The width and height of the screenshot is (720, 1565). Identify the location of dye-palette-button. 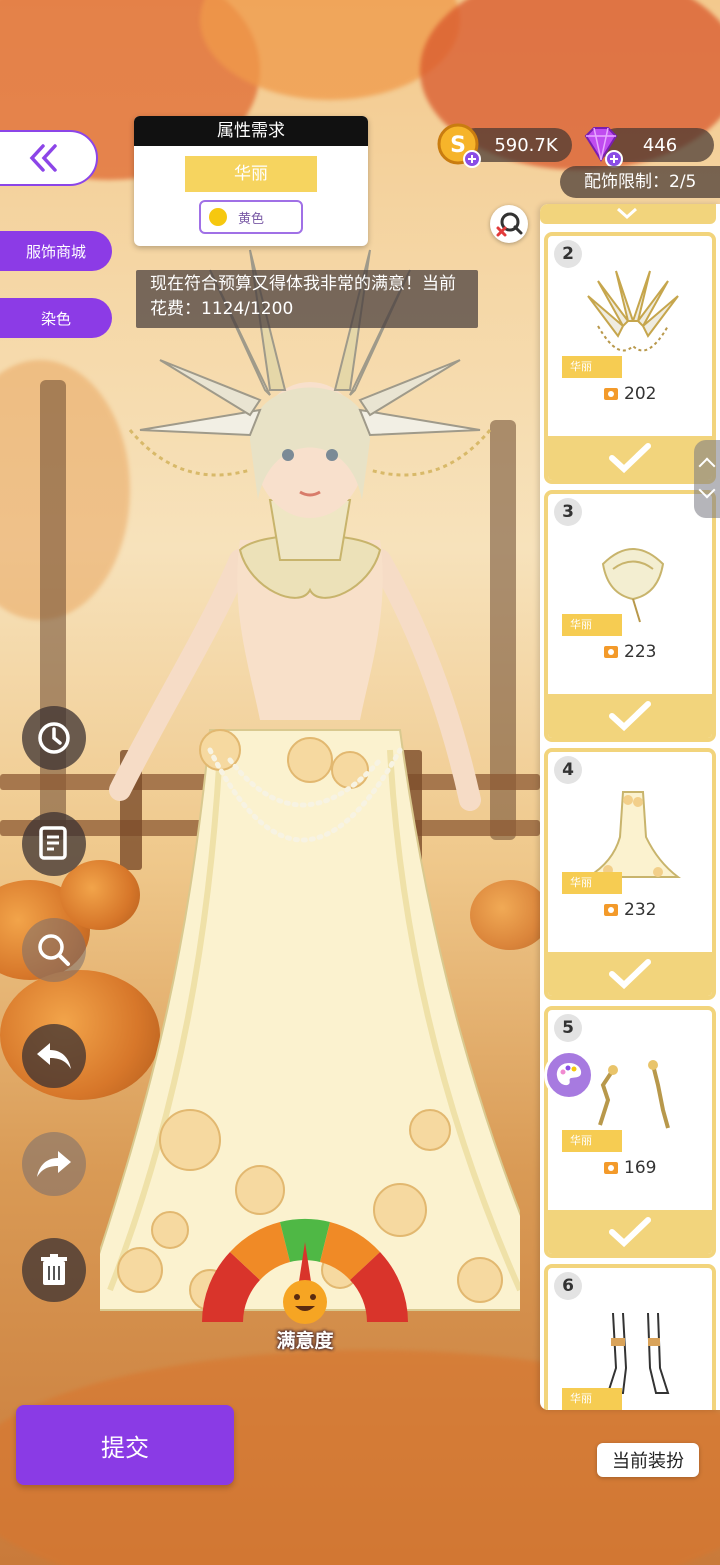
(569, 1075).